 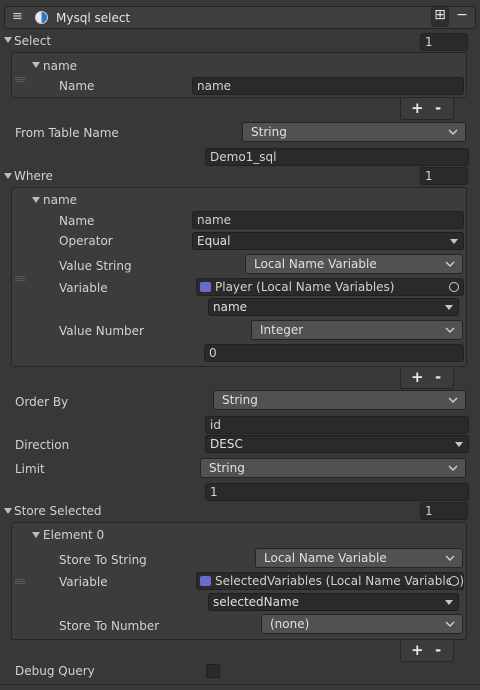 What do you see at coordinates (36, 200) in the screenshot?
I see `where-item-foldout-icon` at bounding box center [36, 200].